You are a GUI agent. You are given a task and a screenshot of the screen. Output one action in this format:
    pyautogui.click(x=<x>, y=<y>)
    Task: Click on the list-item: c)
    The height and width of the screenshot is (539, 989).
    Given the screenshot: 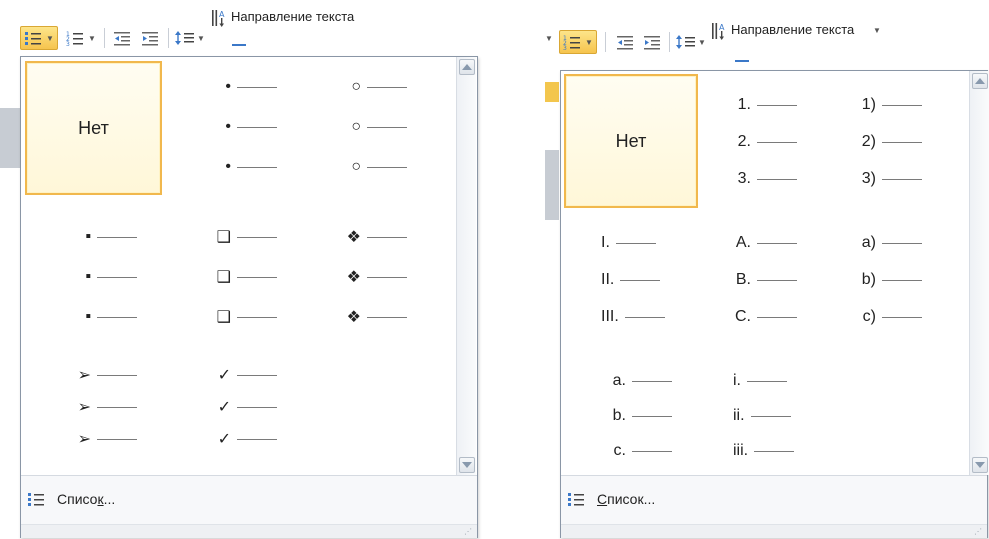 What is the action you would take?
    pyautogui.click(x=889, y=317)
    